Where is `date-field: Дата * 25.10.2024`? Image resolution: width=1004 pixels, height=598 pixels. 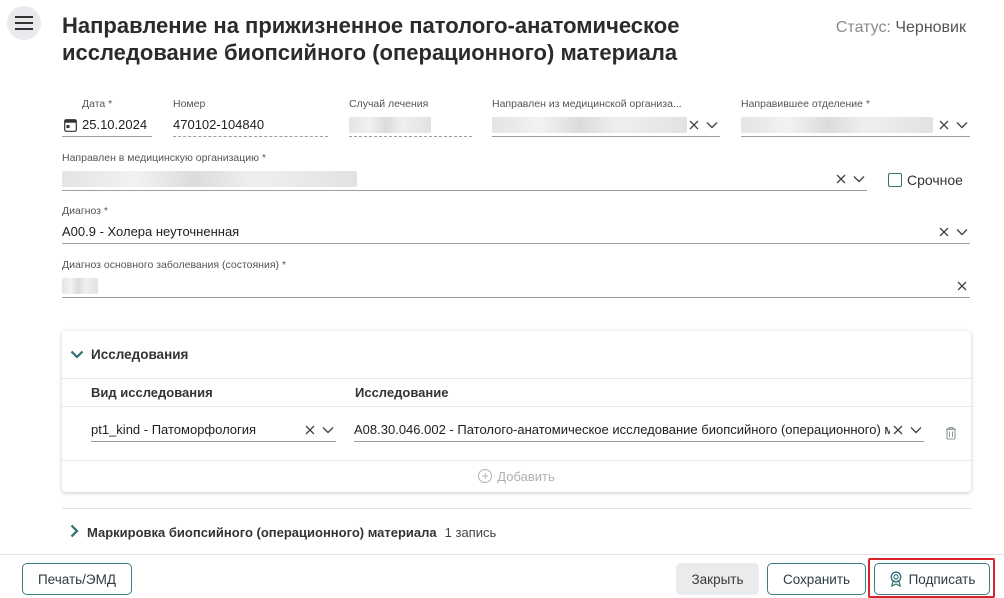 date-field: Дата * 25.10.2024 is located at coordinates (107, 117).